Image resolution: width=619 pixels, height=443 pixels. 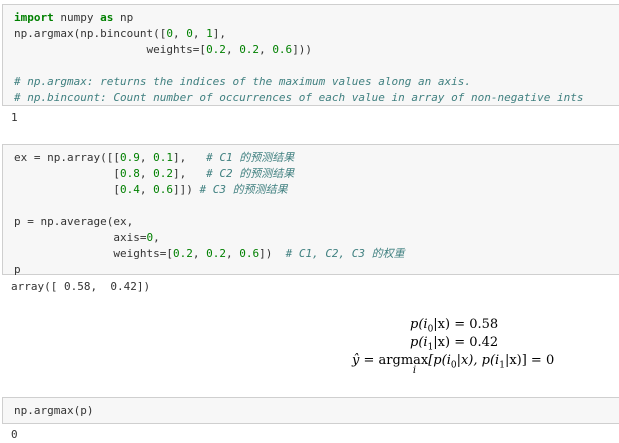 I want to click on math-line-3: ŷ = argmax i [p(i0|x), p(i1|x)] = 0, so click(x=453, y=364).